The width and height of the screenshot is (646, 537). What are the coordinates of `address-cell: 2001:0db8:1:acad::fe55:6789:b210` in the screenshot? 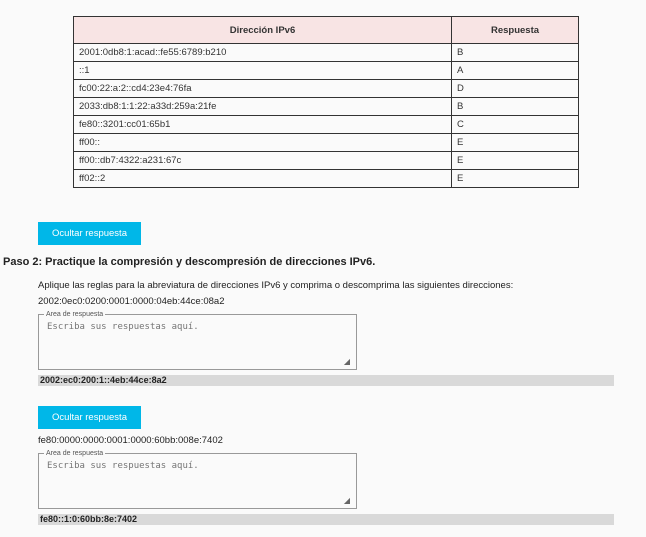 It's located at (262, 52).